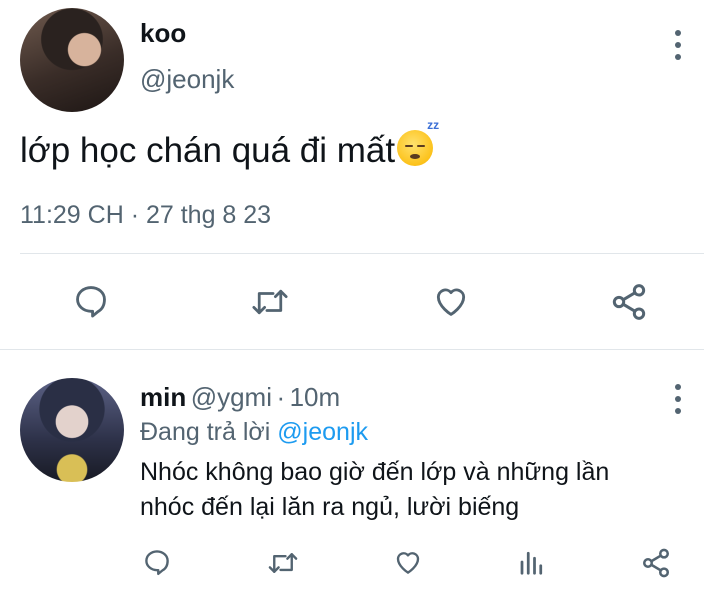 The width and height of the screenshot is (704, 611). Describe the element at coordinates (322, 432) in the screenshot. I see `mention-link: @jeonjk` at that location.